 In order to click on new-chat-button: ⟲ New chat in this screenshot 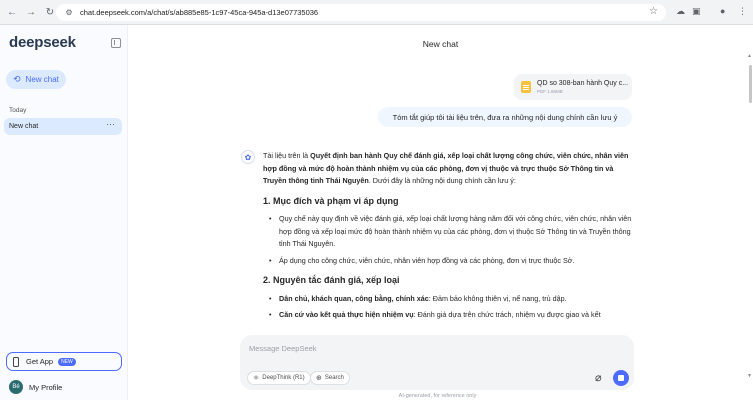, I will do `click(36, 79)`.